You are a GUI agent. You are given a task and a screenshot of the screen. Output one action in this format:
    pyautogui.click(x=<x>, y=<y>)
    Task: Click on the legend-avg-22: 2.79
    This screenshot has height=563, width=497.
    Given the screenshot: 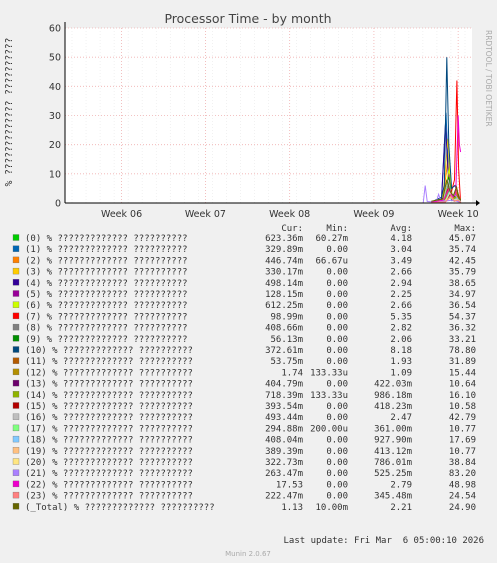 What is the action you would take?
    pyautogui.click(x=401, y=485)
    